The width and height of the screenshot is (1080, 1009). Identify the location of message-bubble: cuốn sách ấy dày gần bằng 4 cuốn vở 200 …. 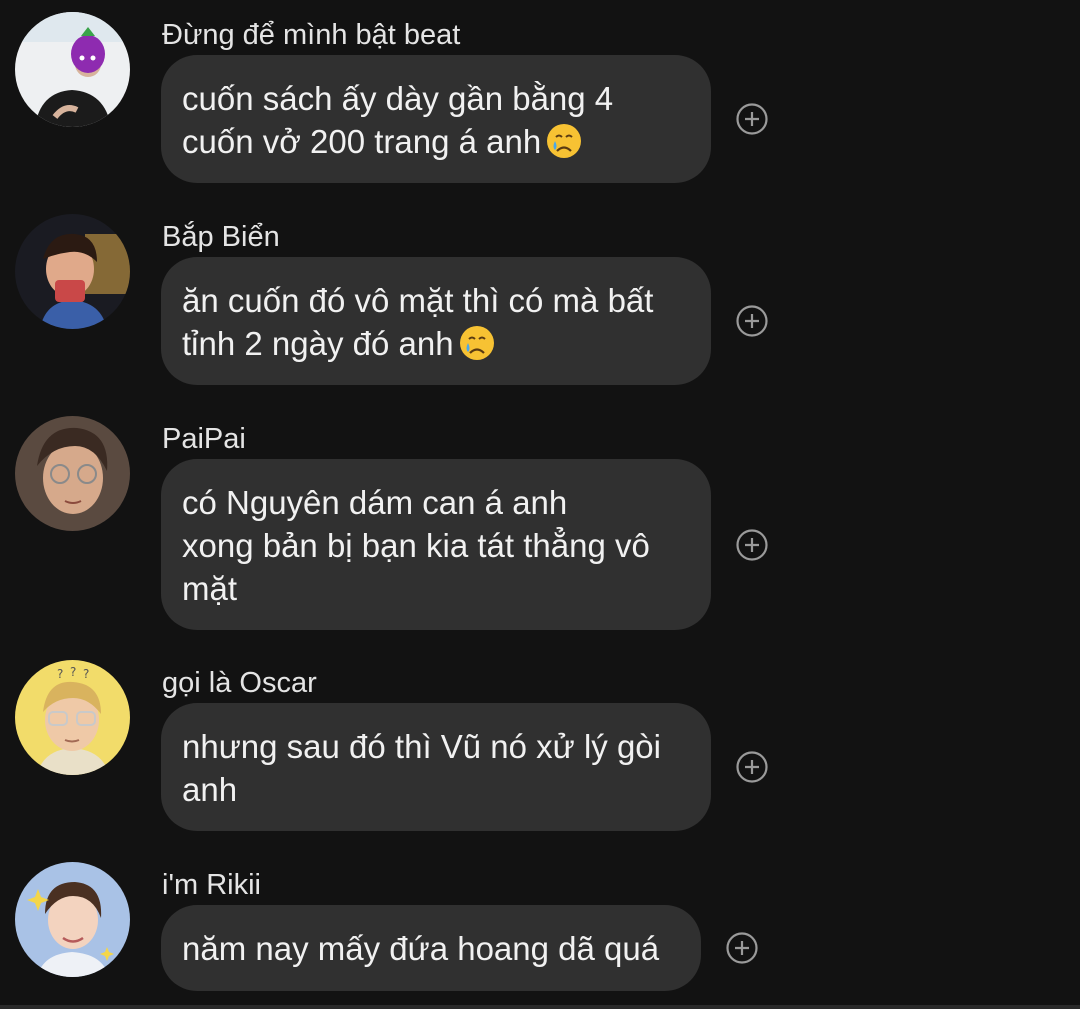
(436, 119).